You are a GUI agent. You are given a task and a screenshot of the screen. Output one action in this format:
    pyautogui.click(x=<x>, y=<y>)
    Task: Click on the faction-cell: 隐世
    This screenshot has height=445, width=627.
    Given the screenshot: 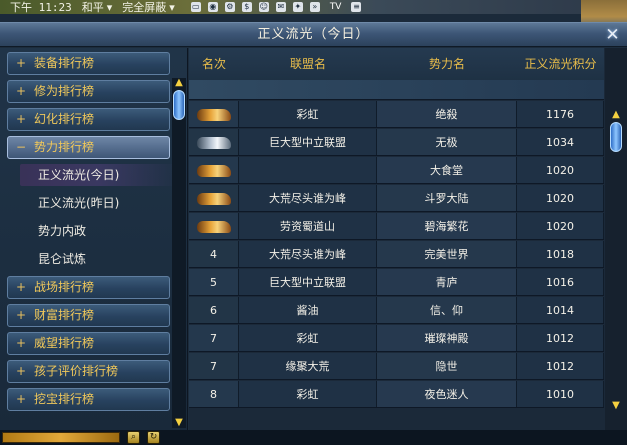 What is the action you would take?
    pyautogui.click(x=447, y=366)
    